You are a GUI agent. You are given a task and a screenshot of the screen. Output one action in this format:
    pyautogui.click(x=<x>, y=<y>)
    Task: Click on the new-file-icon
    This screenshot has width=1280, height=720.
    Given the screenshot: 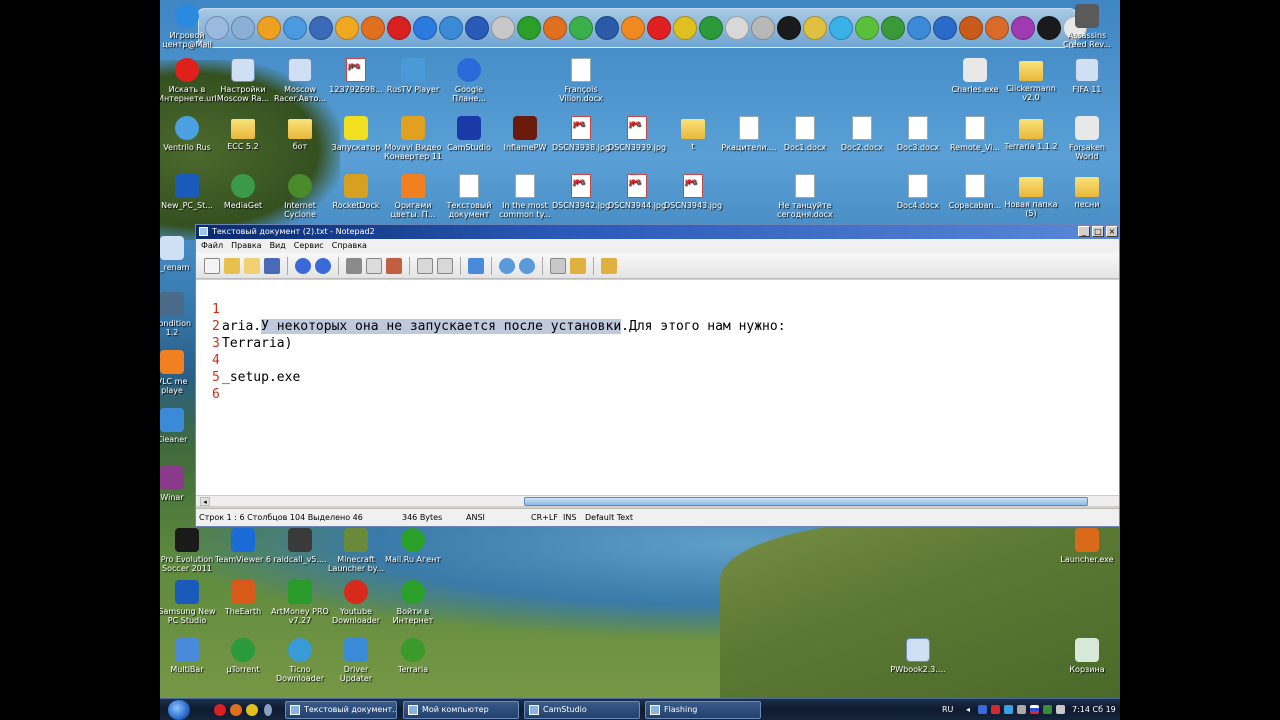 What is the action you would take?
    pyautogui.click(x=212, y=265)
    